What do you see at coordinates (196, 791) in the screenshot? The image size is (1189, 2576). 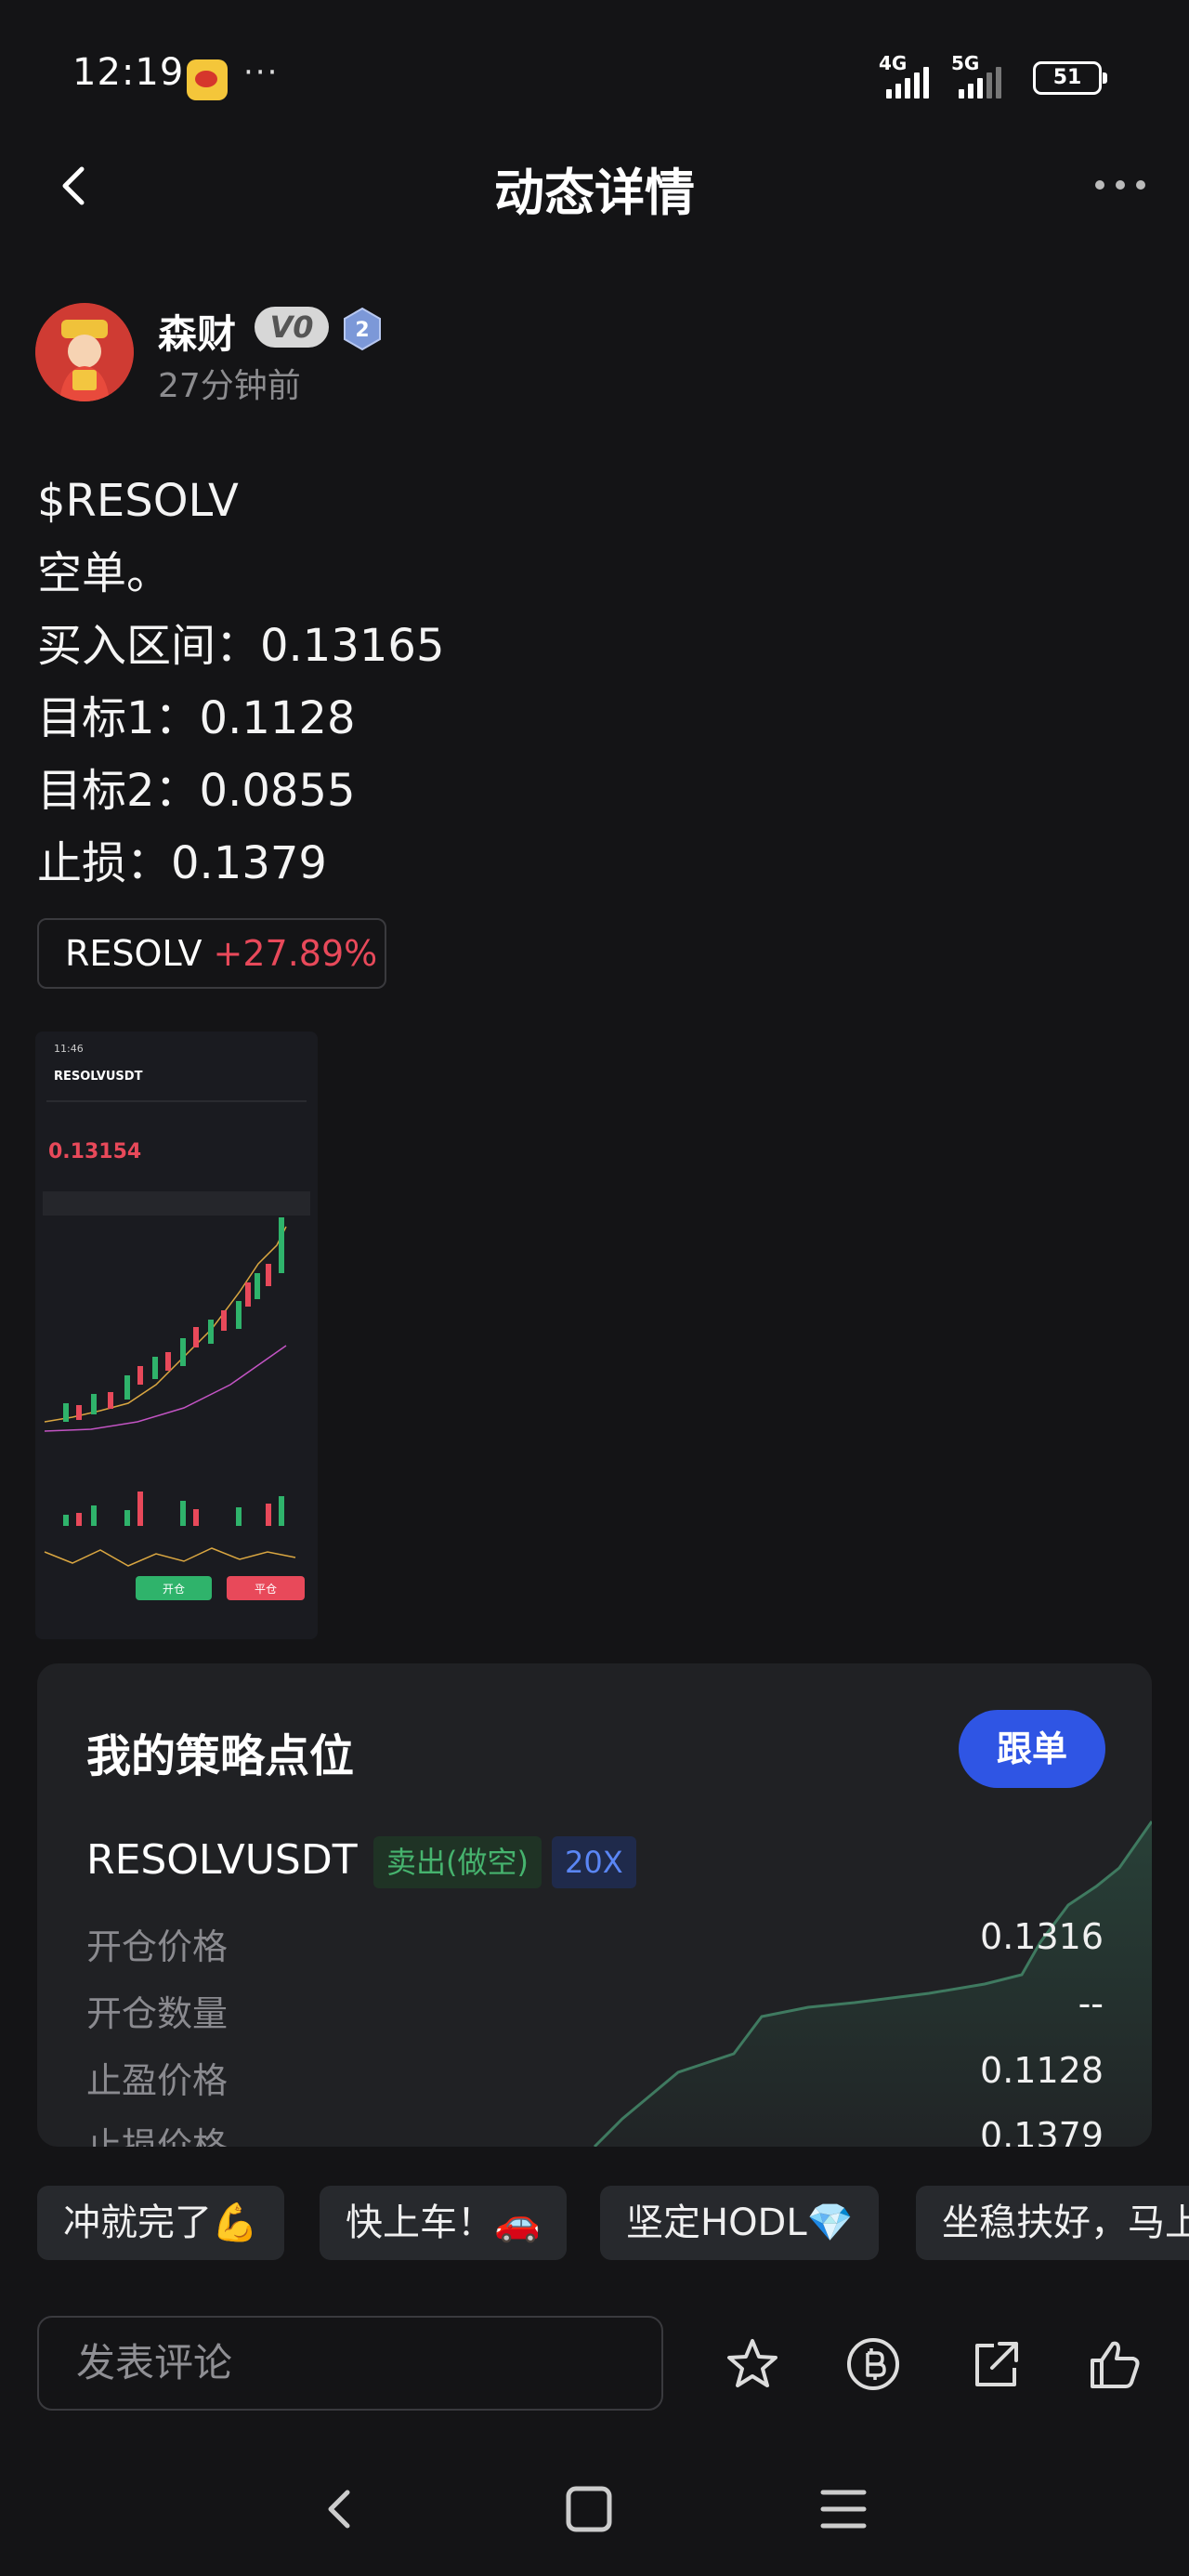 I see `post-line: 目标2：0.0855` at bounding box center [196, 791].